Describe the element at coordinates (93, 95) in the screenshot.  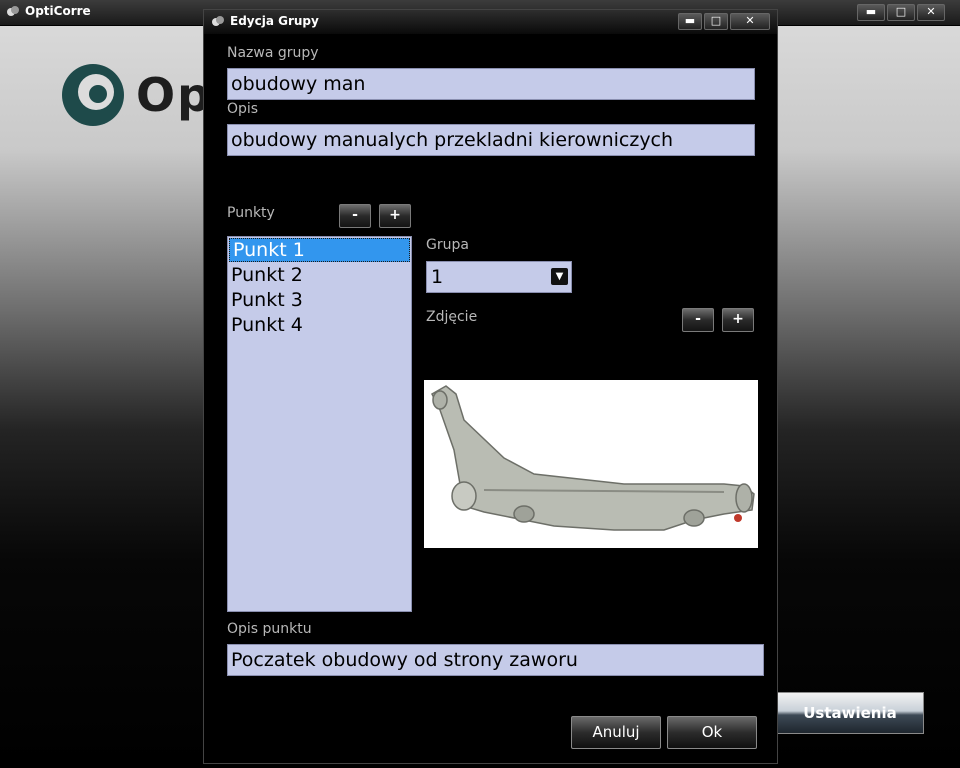
I see `opticorre-logo-icon` at that location.